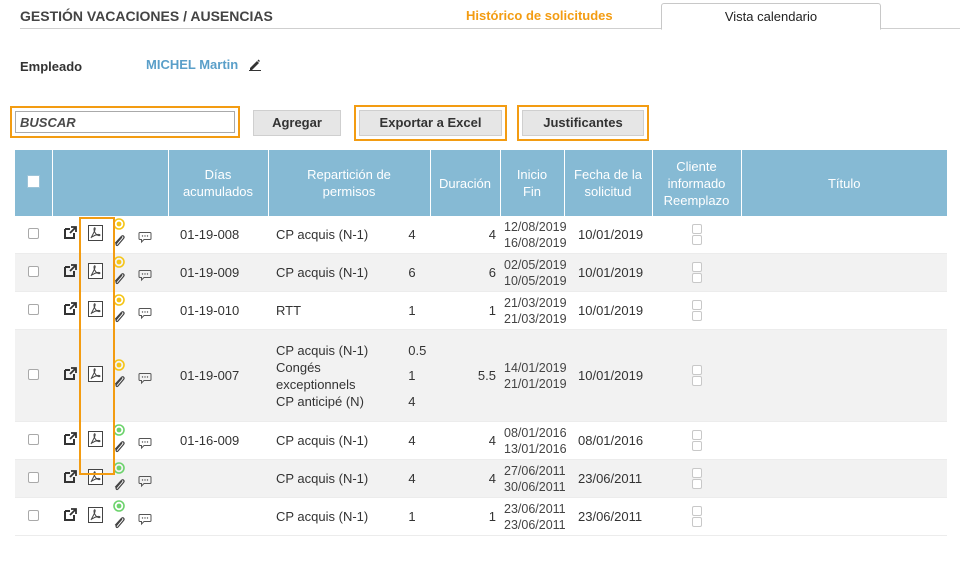 The width and height of the screenshot is (967, 575). Describe the element at coordinates (218, 310) in the screenshot. I see `ref-cell: 01-19-010` at that location.